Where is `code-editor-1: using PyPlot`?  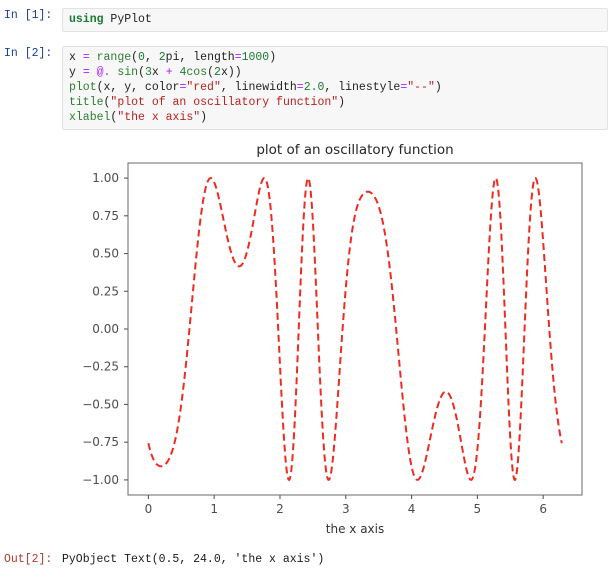
code-editor-1: using PyPlot is located at coordinates (335, 20).